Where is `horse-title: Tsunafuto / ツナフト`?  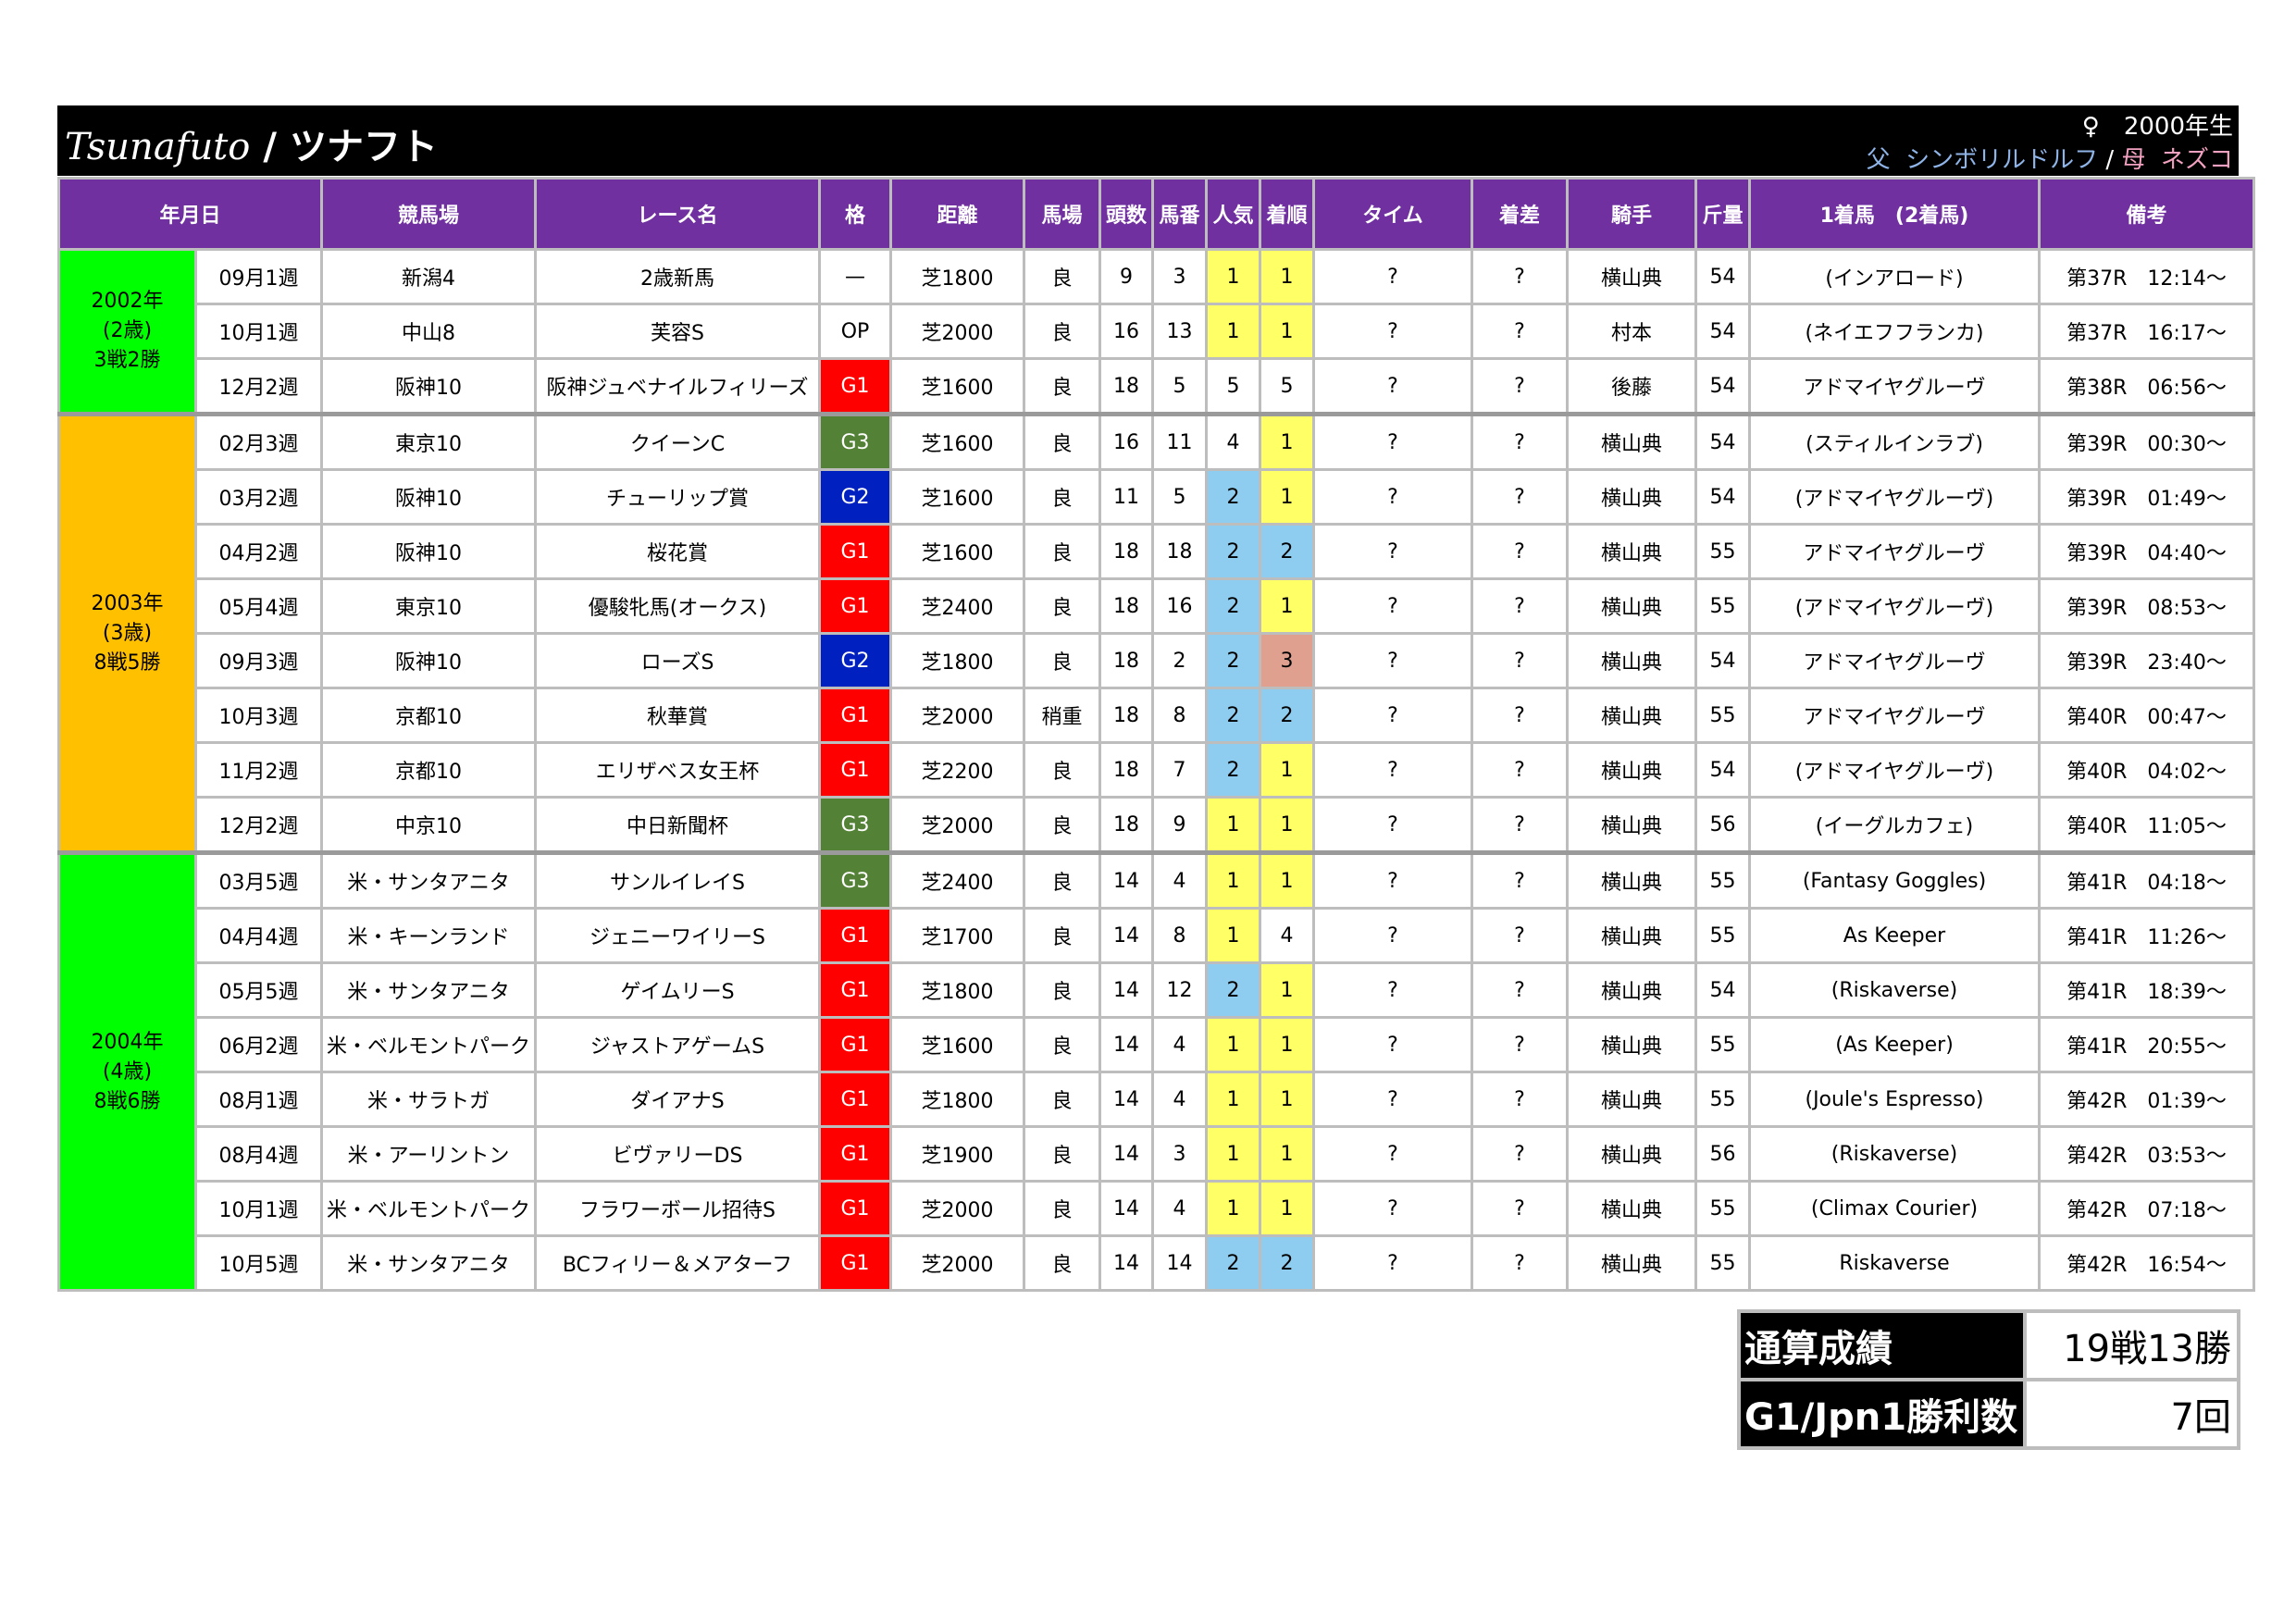 horse-title: Tsunafuto / ツナフト is located at coordinates (252, 143).